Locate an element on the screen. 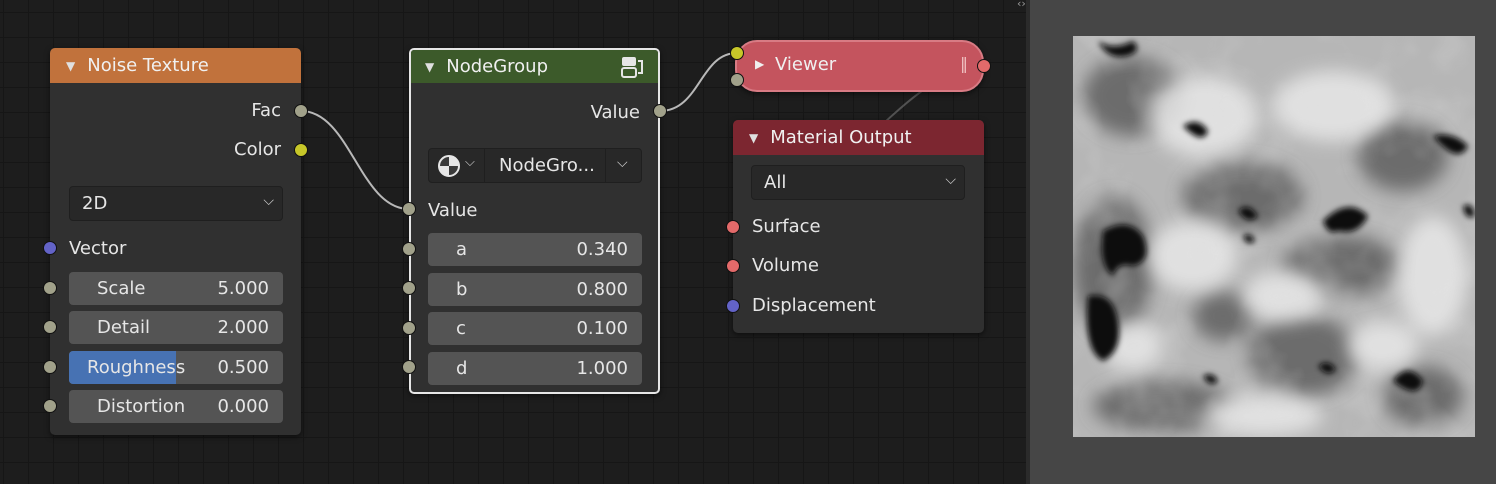 The image size is (1496, 484). group-dropdown-button: ⌵ is located at coordinates (623, 165).